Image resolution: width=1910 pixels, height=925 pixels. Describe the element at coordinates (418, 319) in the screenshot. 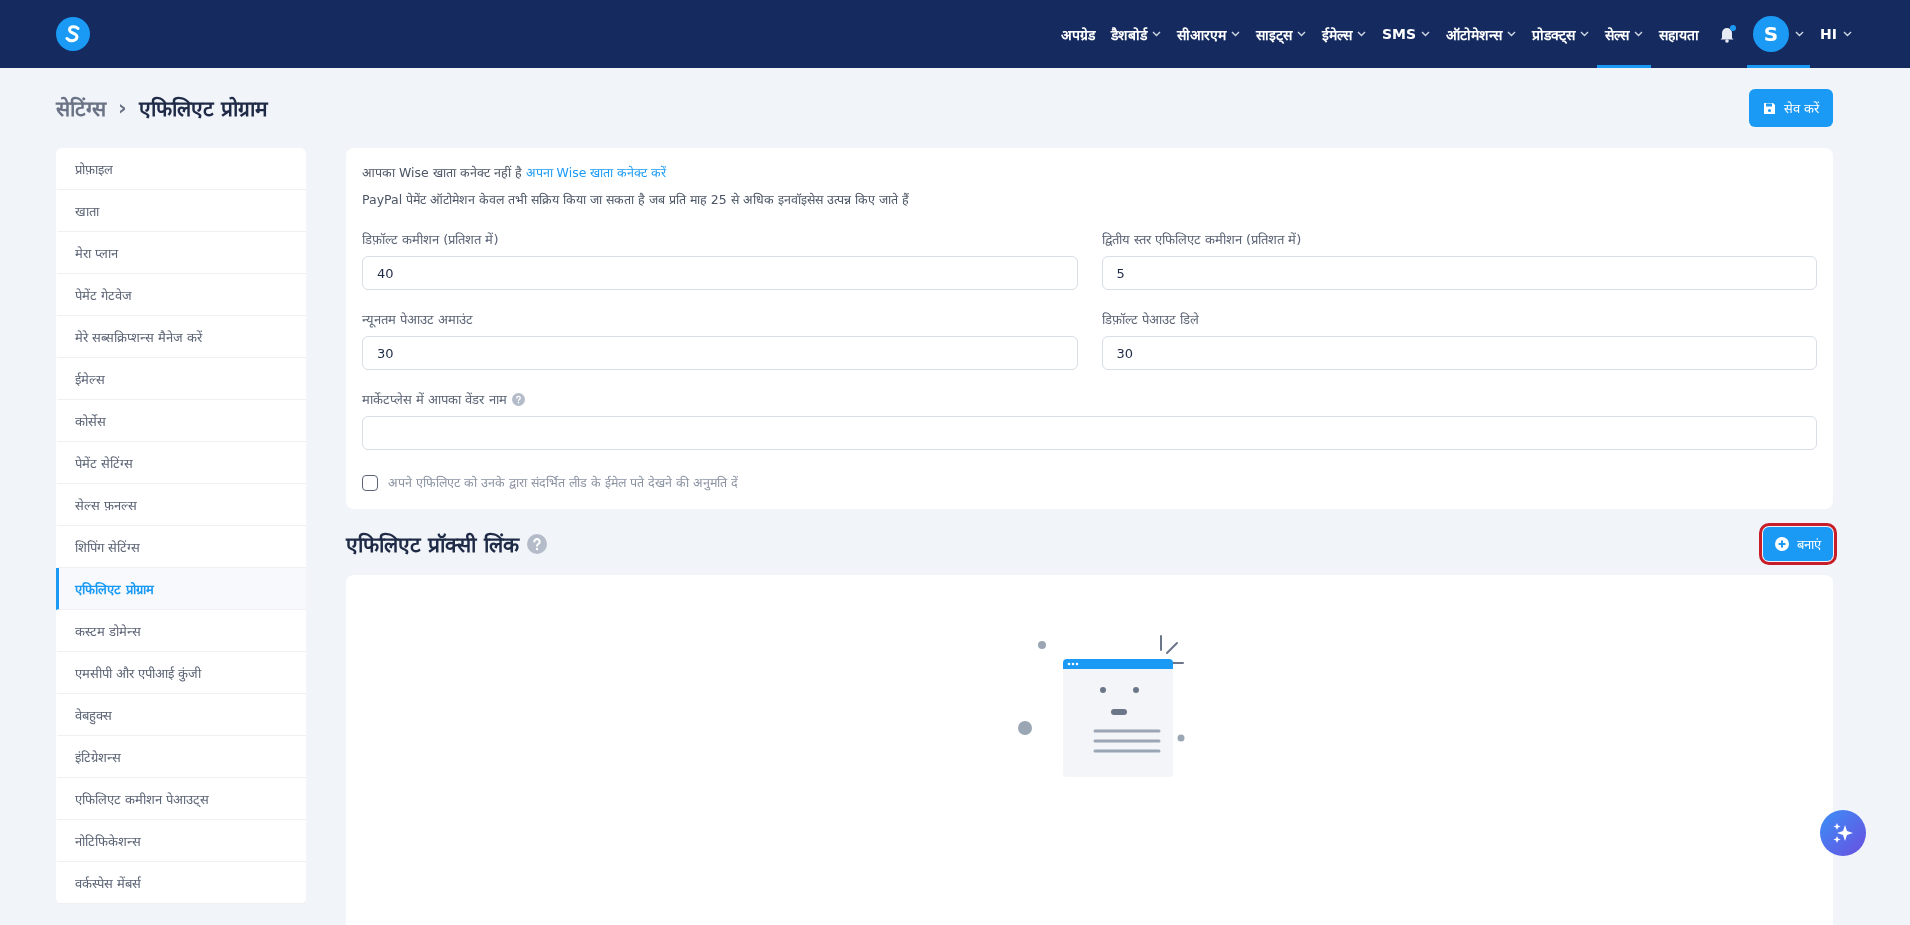

I see `field-label: न्यूनतम पेआउट अमाउंट` at that location.